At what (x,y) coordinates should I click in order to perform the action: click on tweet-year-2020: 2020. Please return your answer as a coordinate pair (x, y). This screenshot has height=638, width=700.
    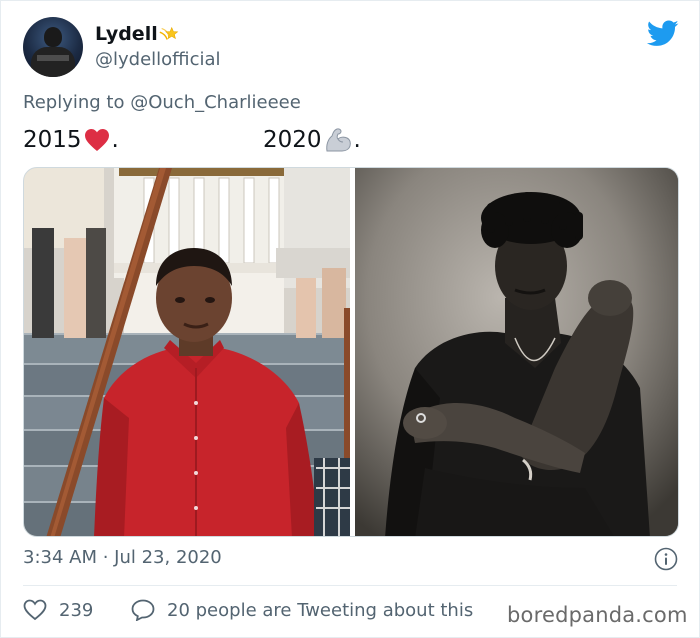
    Looking at the image, I should click on (292, 140).